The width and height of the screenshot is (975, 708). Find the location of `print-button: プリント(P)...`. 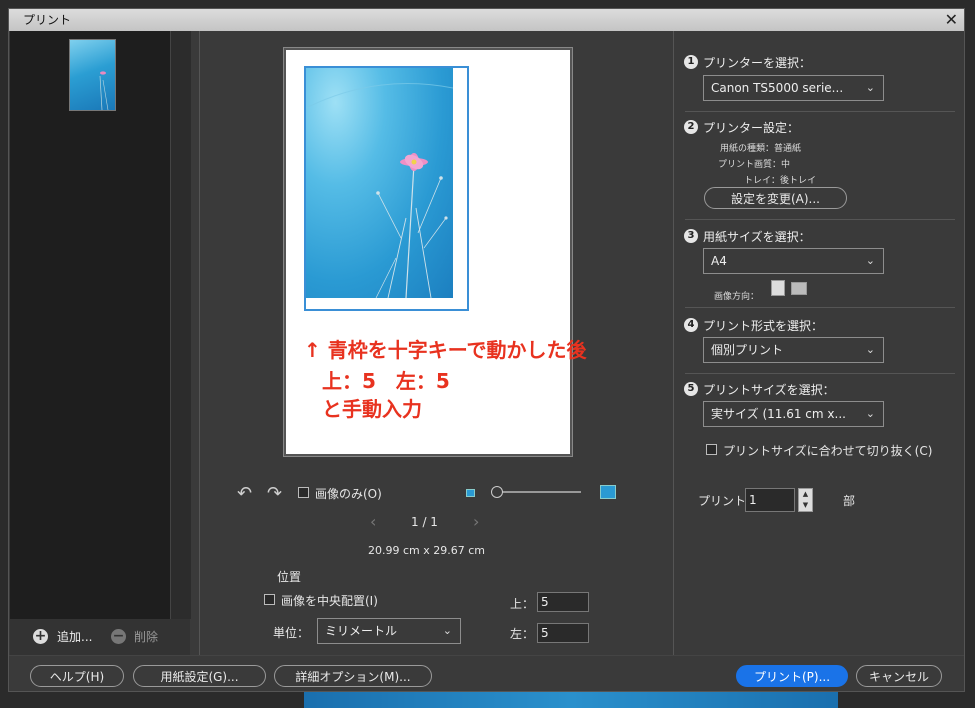

print-button: プリント(P)... is located at coordinates (792, 676).